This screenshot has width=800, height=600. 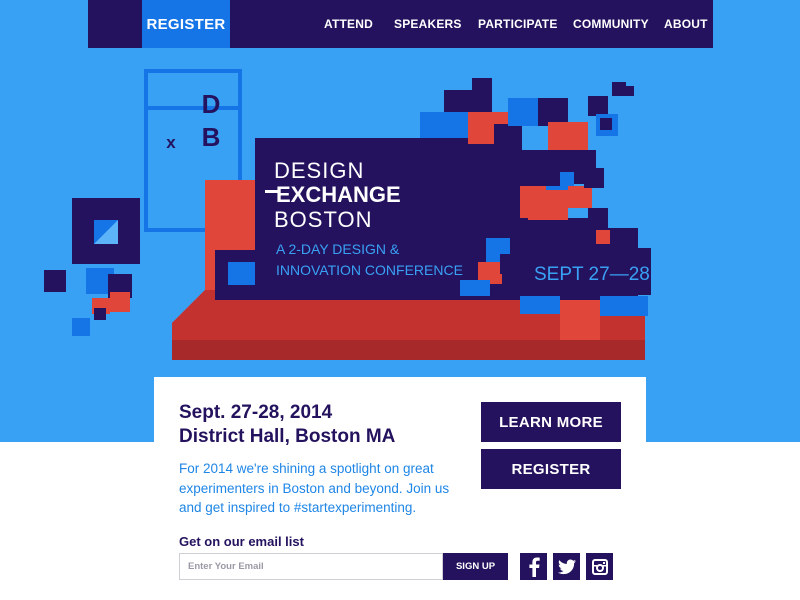 What do you see at coordinates (311, 566) in the screenshot?
I see `email-field` at bounding box center [311, 566].